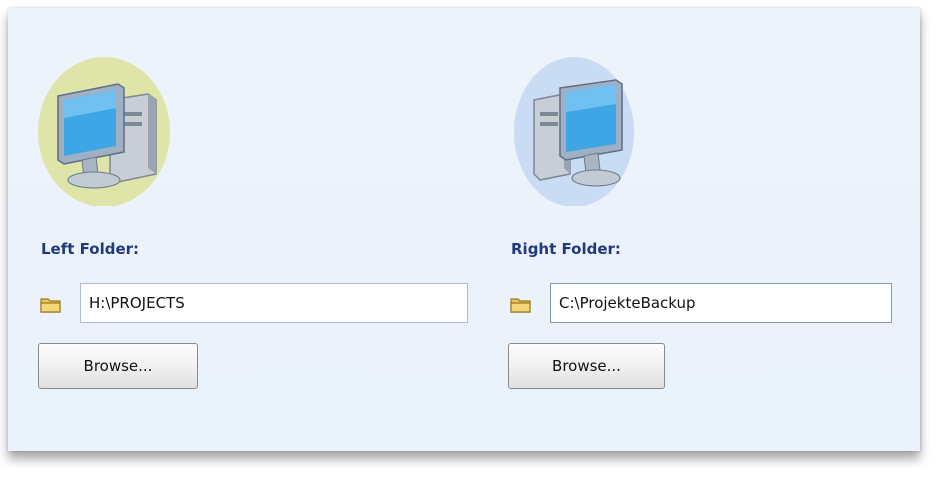  I want to click on right-folder-label: Right Folder:, so click(566, 249).